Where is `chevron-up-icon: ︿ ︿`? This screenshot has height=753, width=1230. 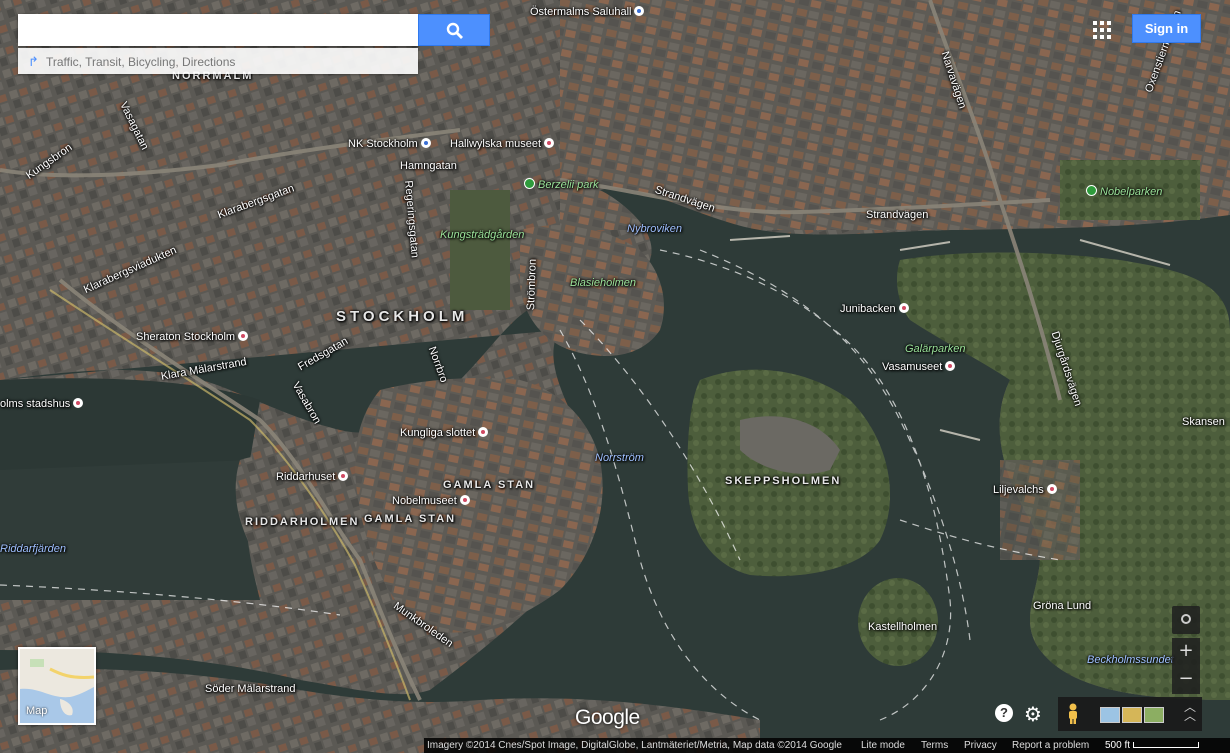 chevron-up-icon: ︿ ︿ is located at coordinates (1190, 711).